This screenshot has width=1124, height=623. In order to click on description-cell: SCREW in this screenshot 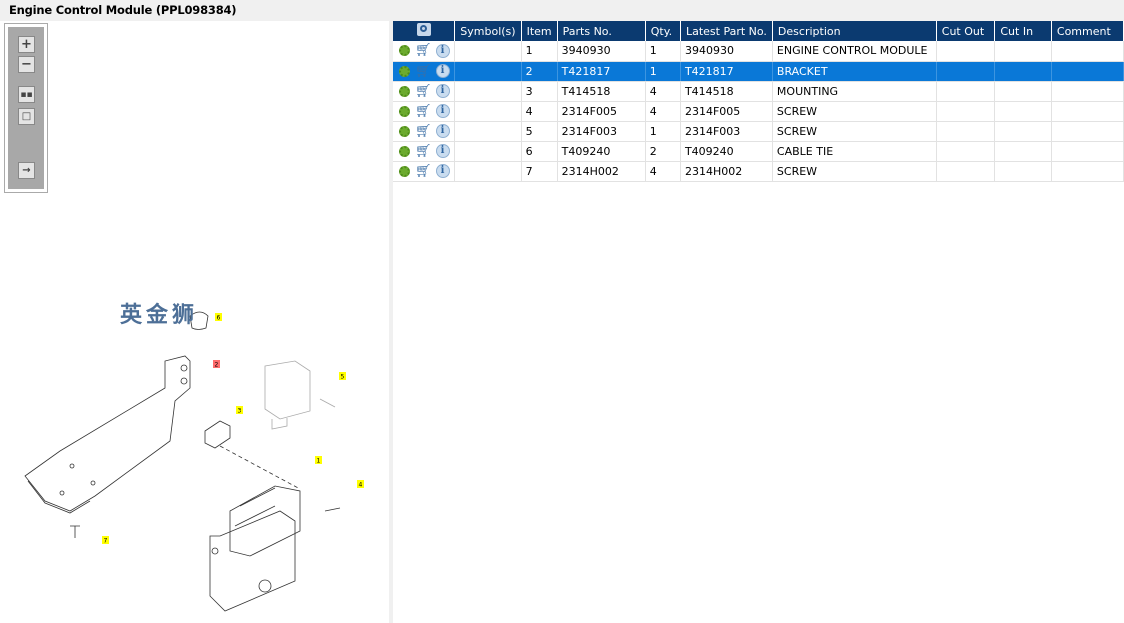, I will do `click(854, 111)`.